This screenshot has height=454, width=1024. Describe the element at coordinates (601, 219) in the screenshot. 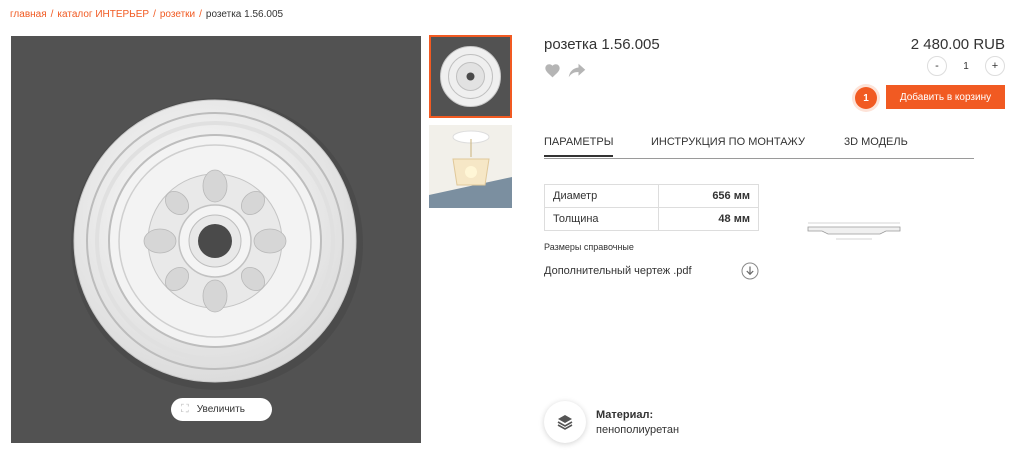

I see `param-name: Толщина` at that location.